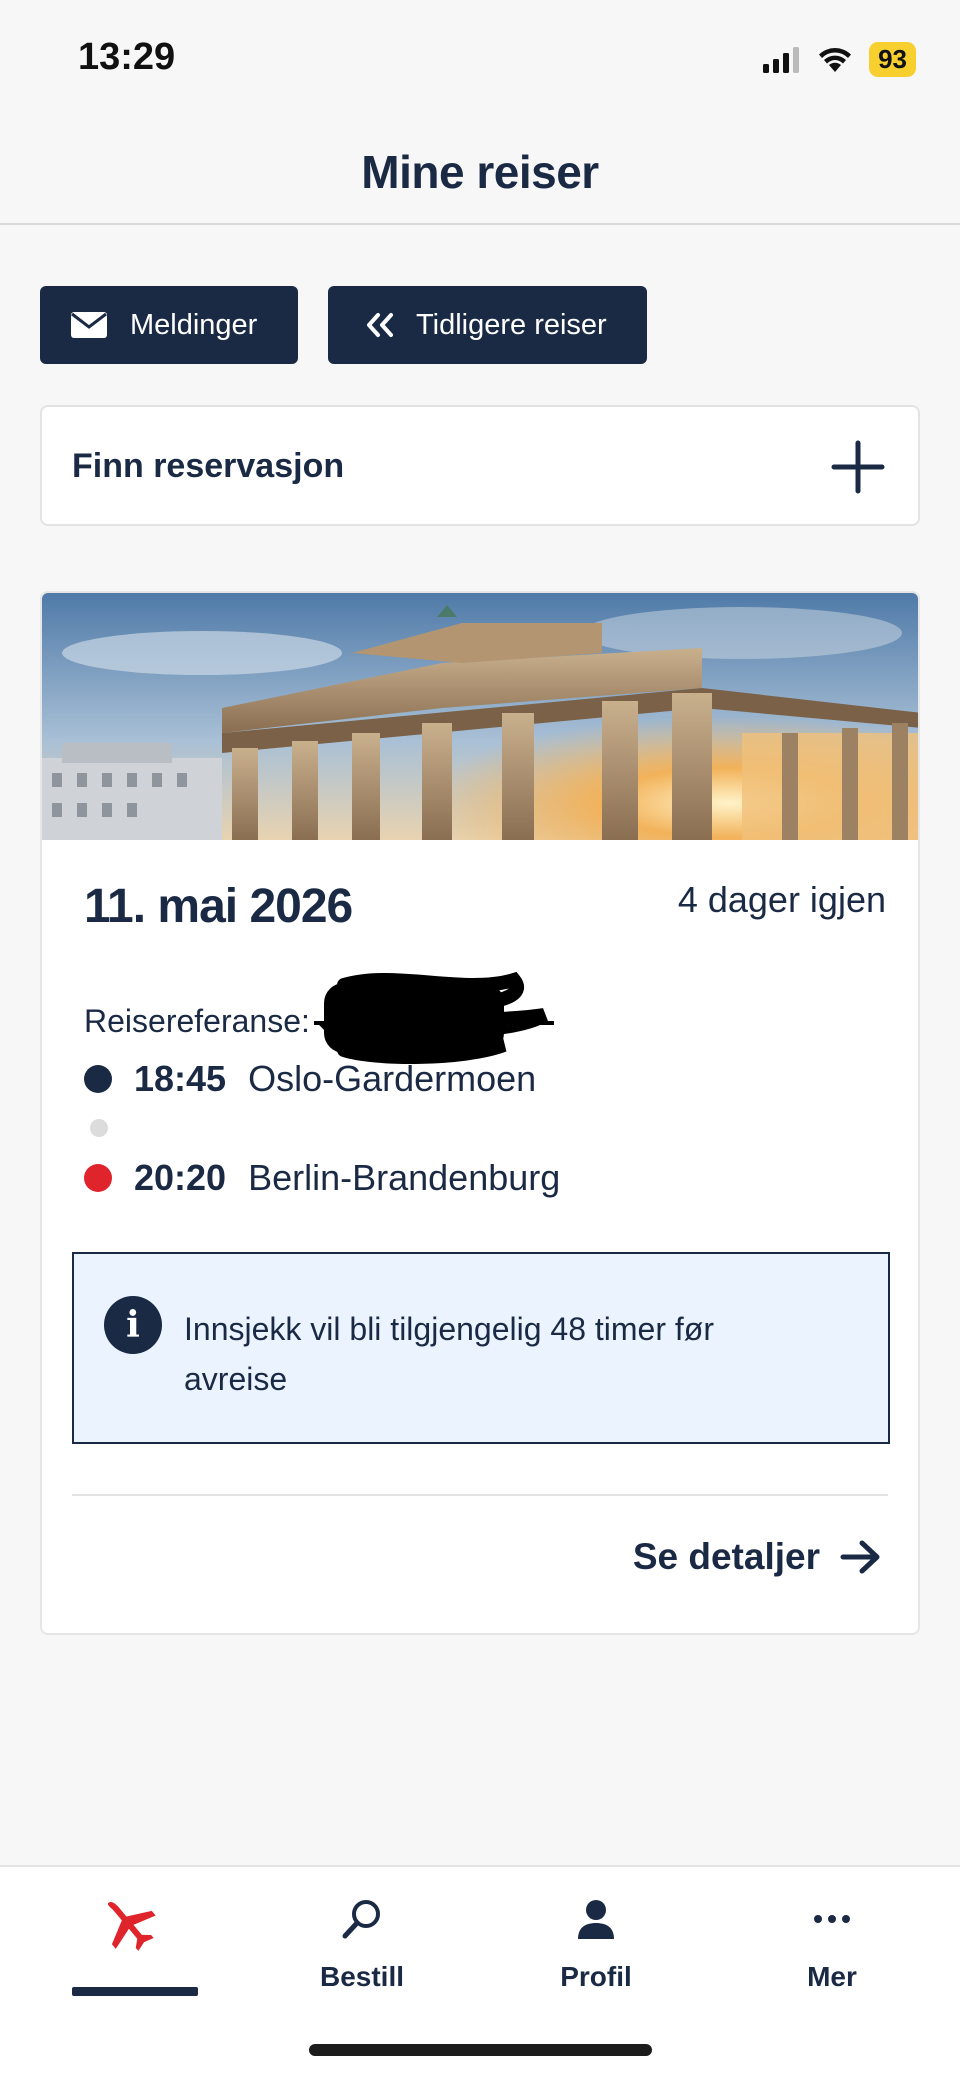  What do you see at coordinates (781, 899) in the screenshot?
I see `trip-countdown: 4 dager igjen` at bounding box center [781, 899].